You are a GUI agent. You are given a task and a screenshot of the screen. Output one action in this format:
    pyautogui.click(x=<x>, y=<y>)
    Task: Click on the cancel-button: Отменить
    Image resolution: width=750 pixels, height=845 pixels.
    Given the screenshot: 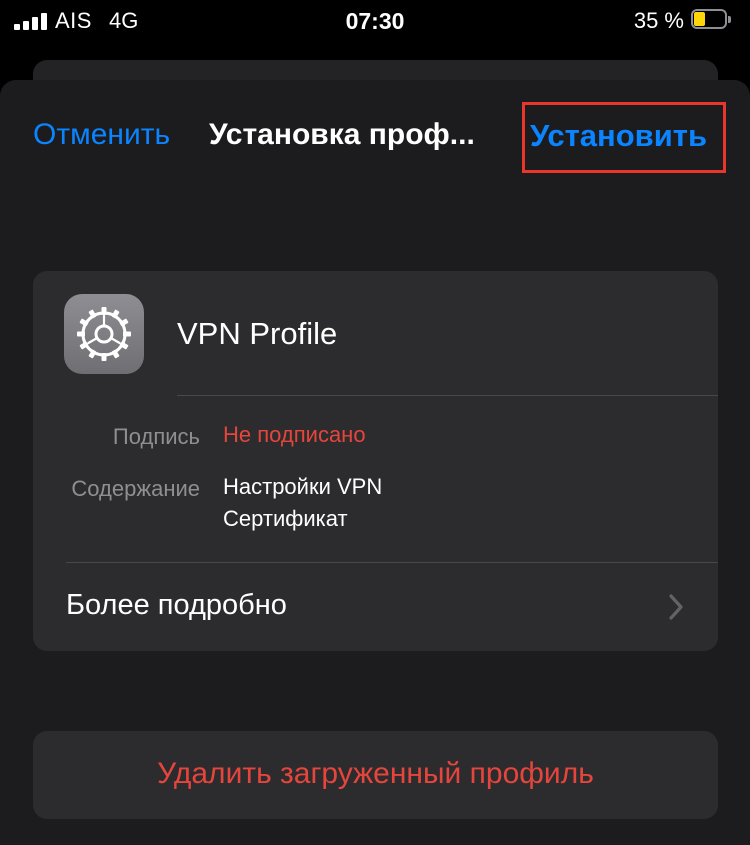 What is the action you would take?
    pyautogui.click(x=101, y=135)
    